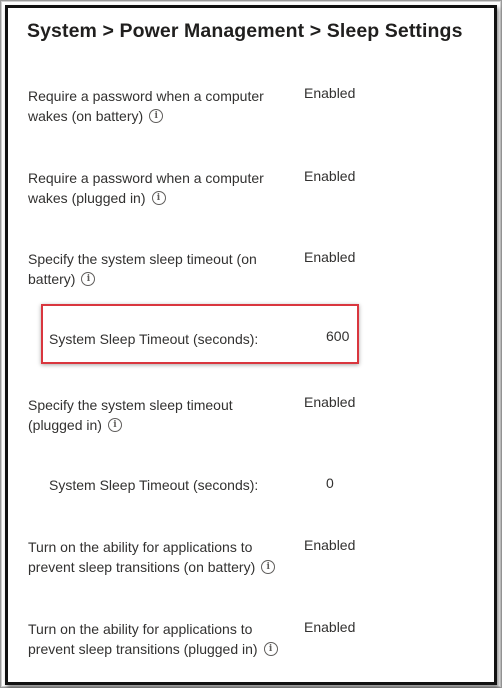  What do you see at coordinates (330, 483) in the screenshot?
I see `sleep-timeout-seconds-plugged-value: 0` at bounding box center [330, 483].